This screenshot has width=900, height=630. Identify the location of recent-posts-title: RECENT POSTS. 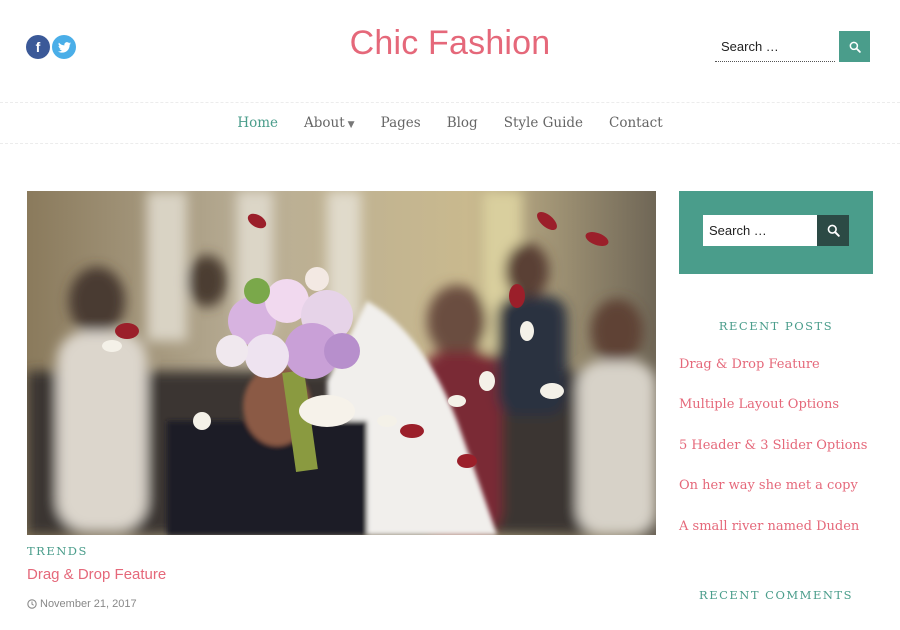
(776, 326).